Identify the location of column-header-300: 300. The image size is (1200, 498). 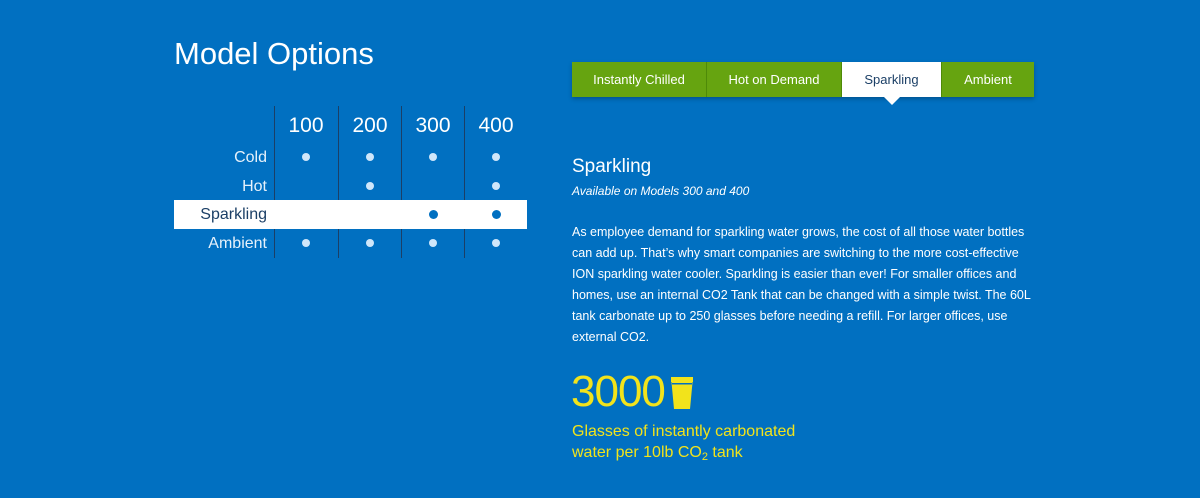
(433, 125).